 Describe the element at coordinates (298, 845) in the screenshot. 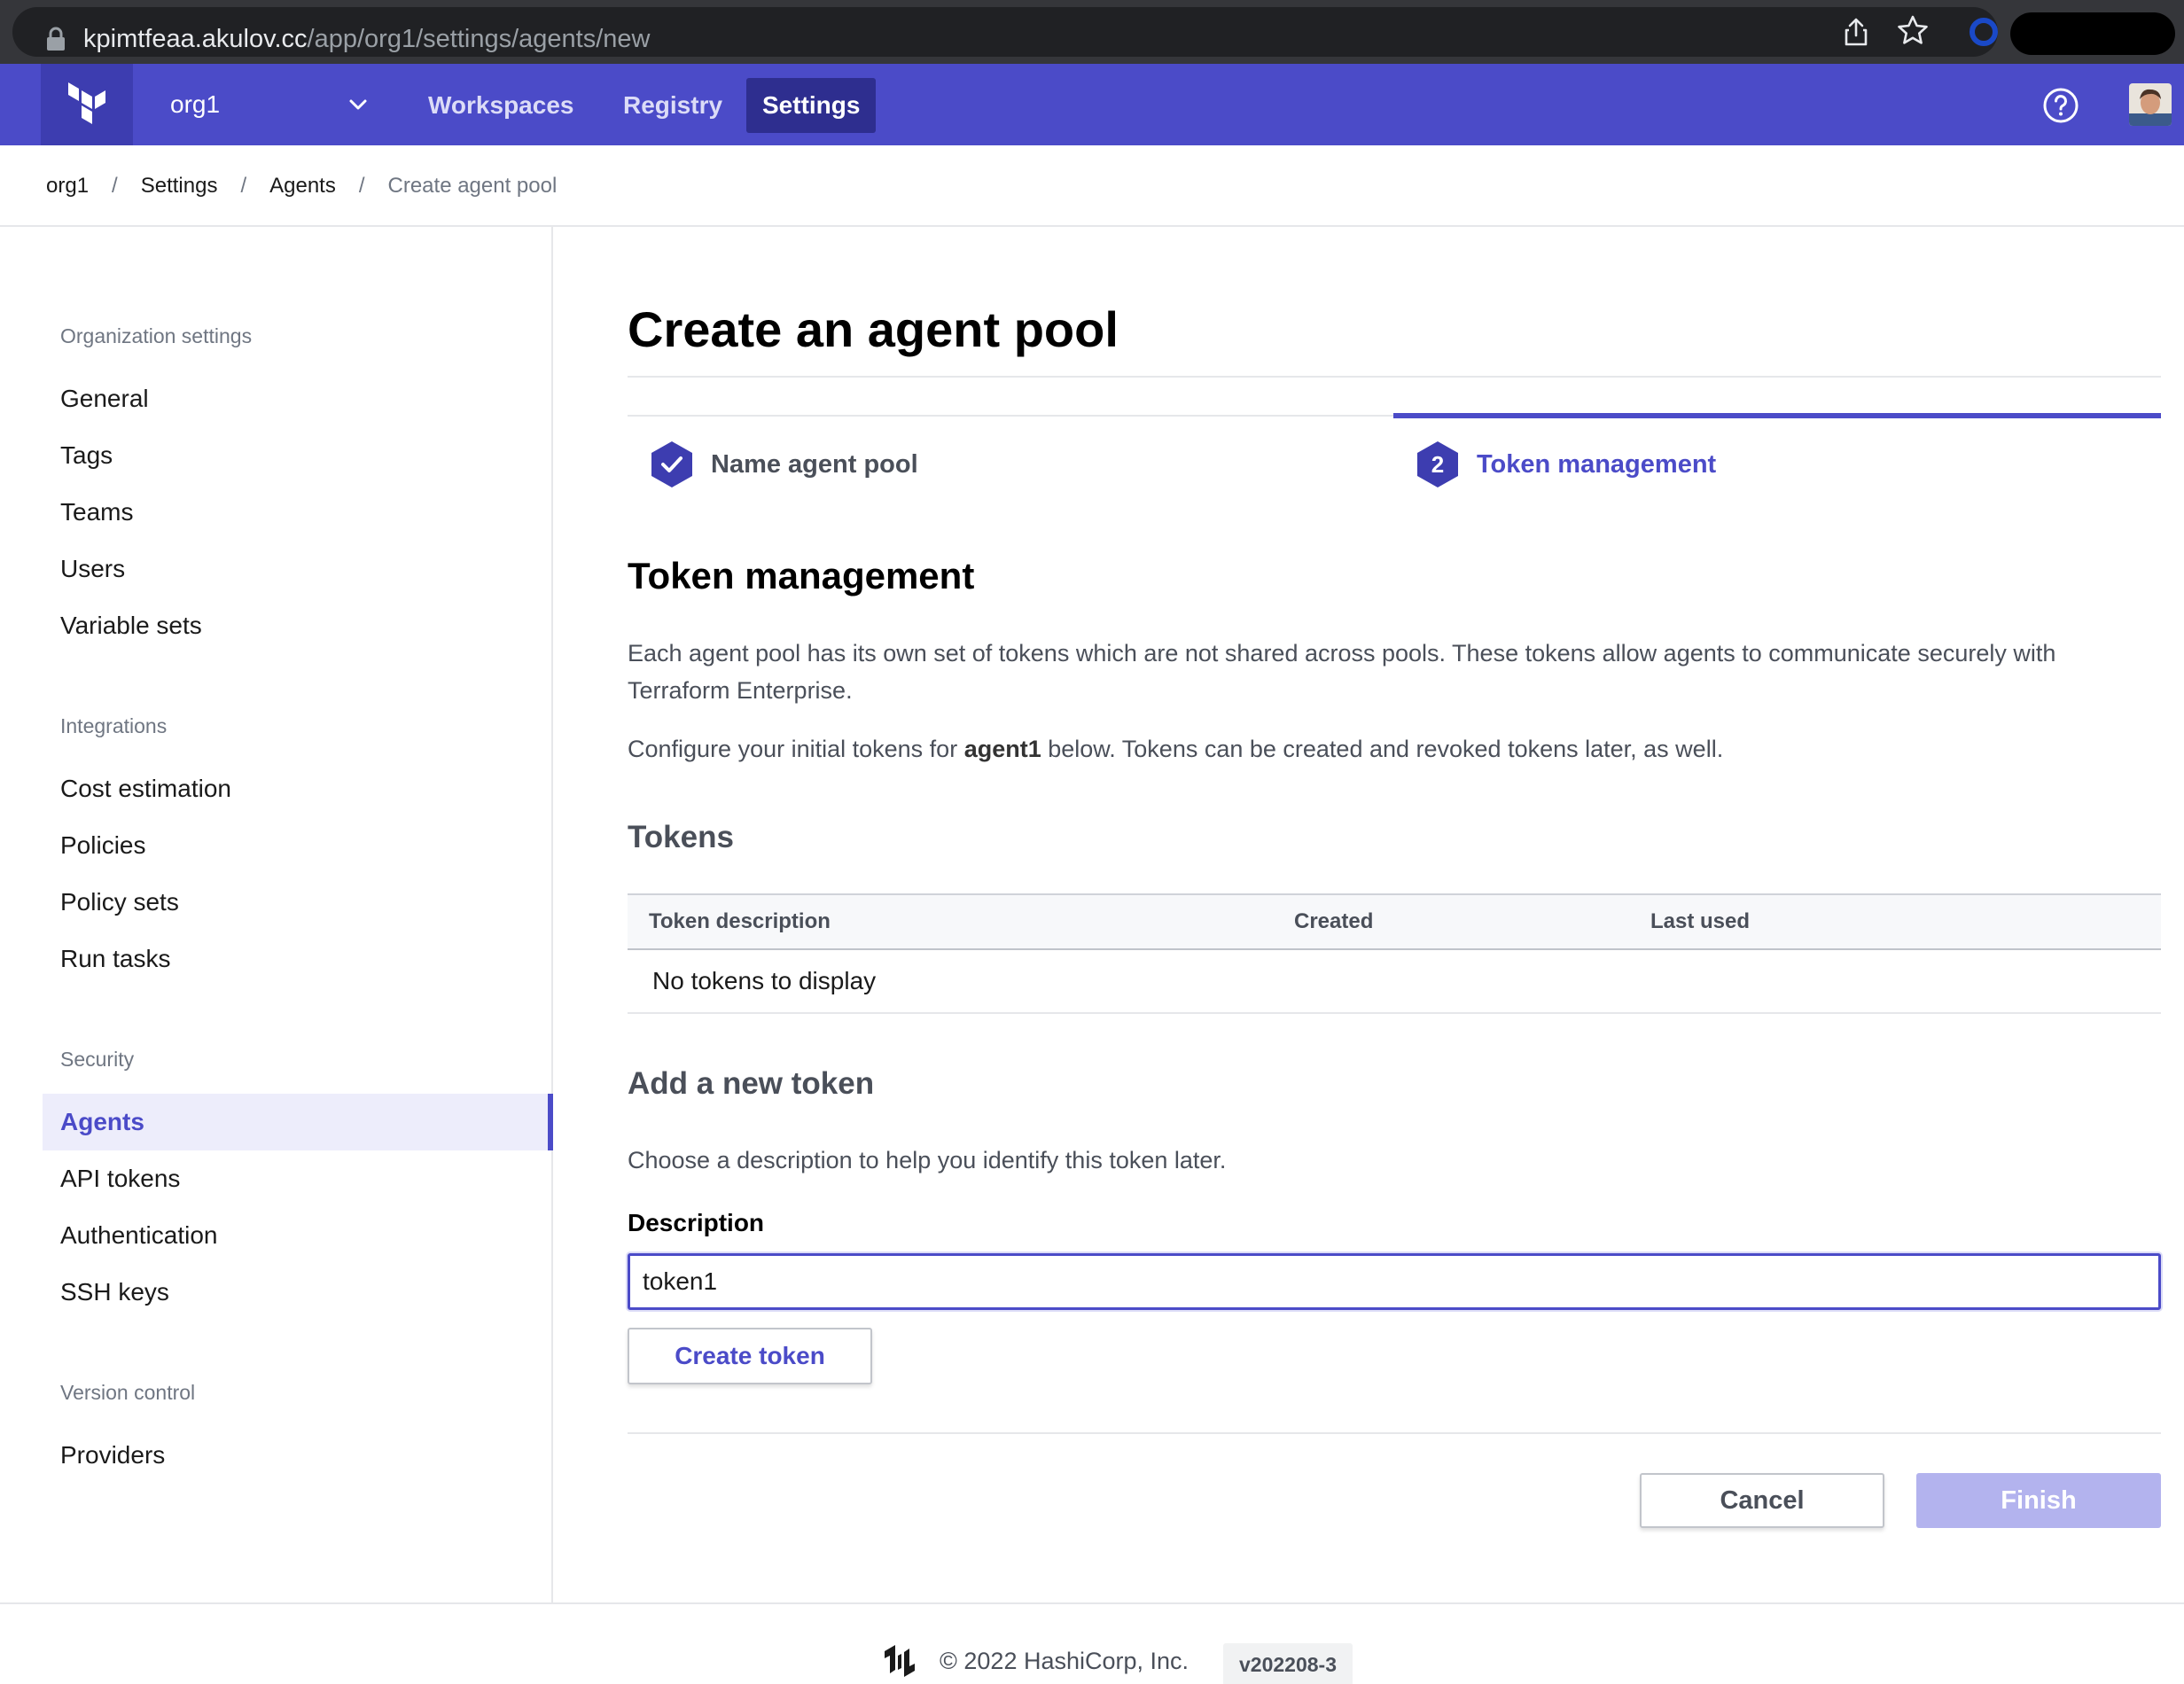

I see `sidebar-item-policies: Policies` at that location.